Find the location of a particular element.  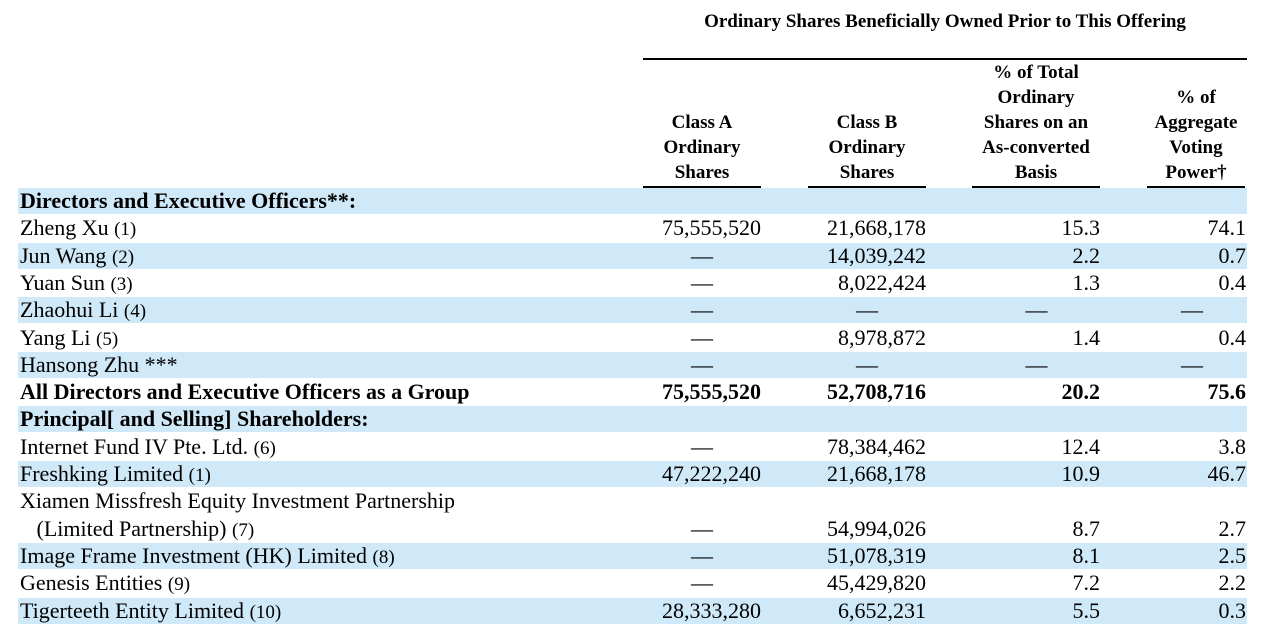

class-a-cell: 47,222,240 is located at coordinates (711, 473).